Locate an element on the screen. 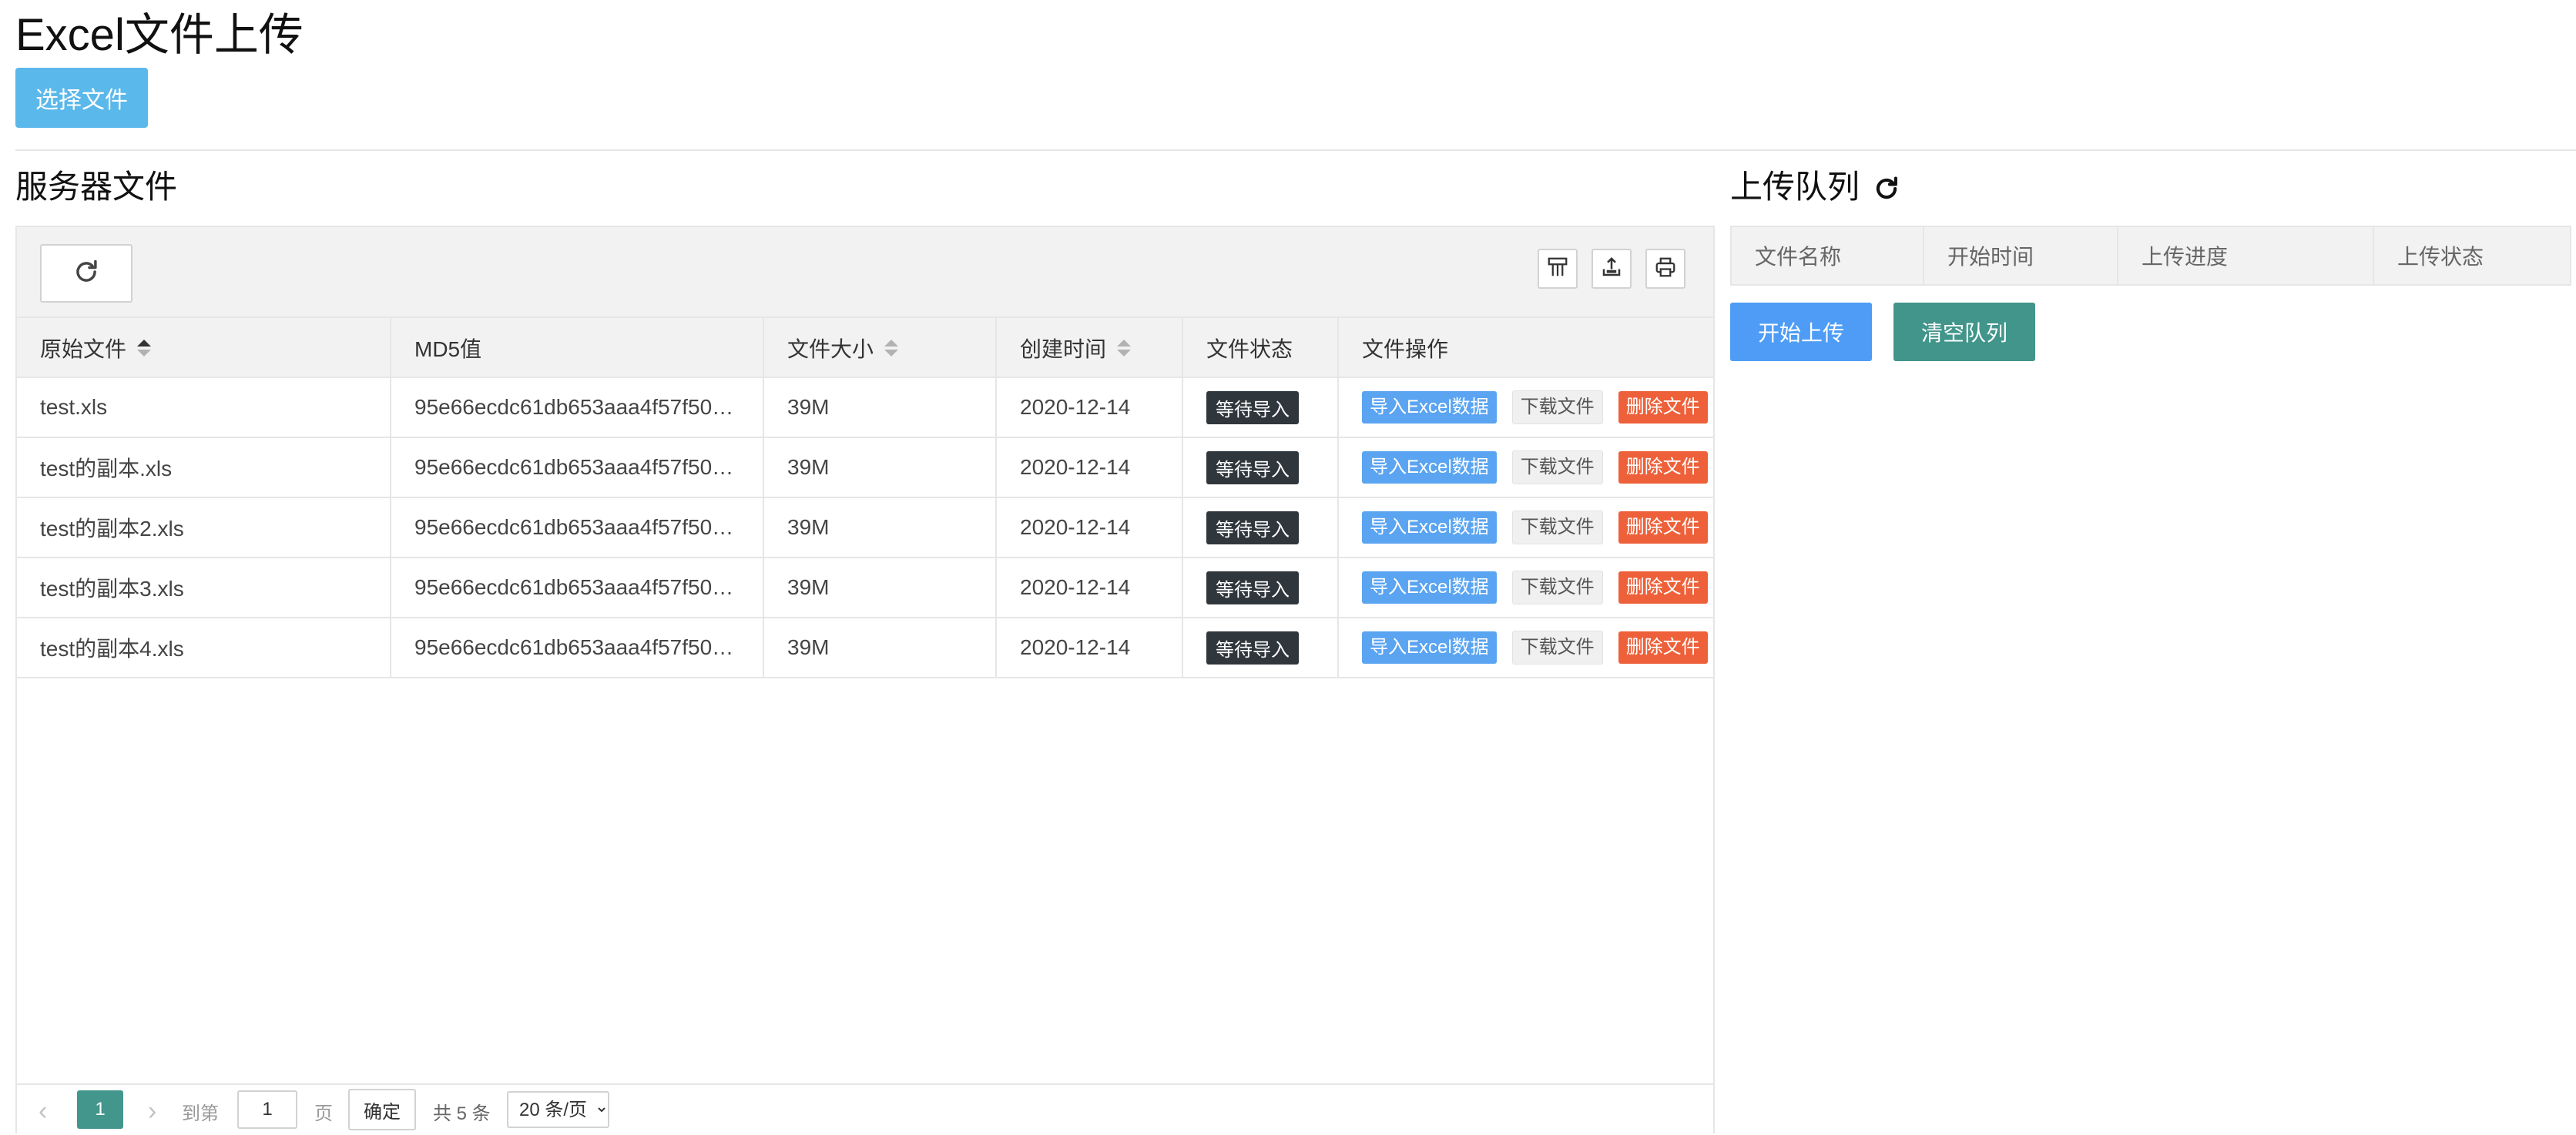  refresh-icon is located at coordinates (86, 273).